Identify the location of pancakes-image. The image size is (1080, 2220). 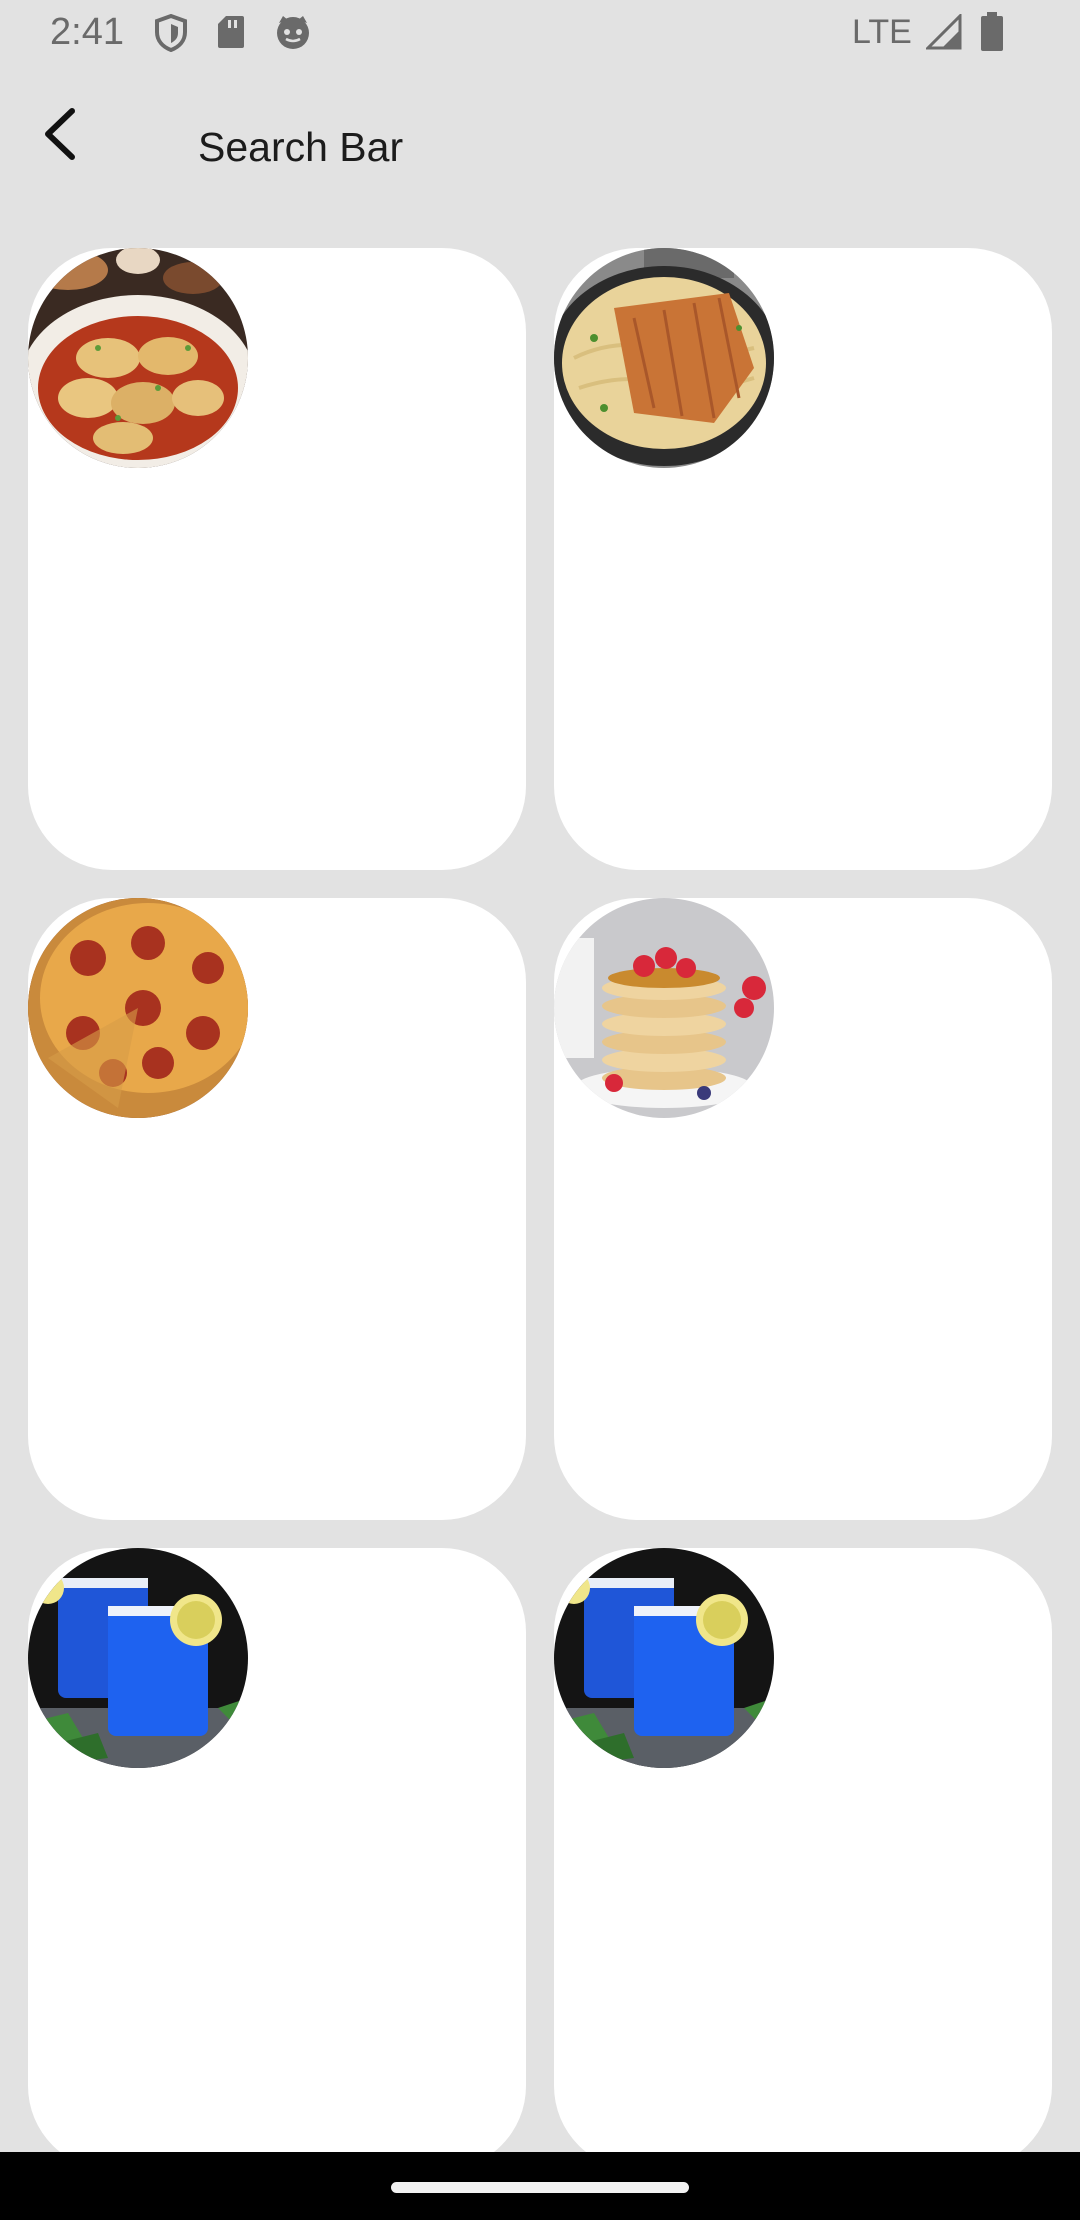
(664, 1008).